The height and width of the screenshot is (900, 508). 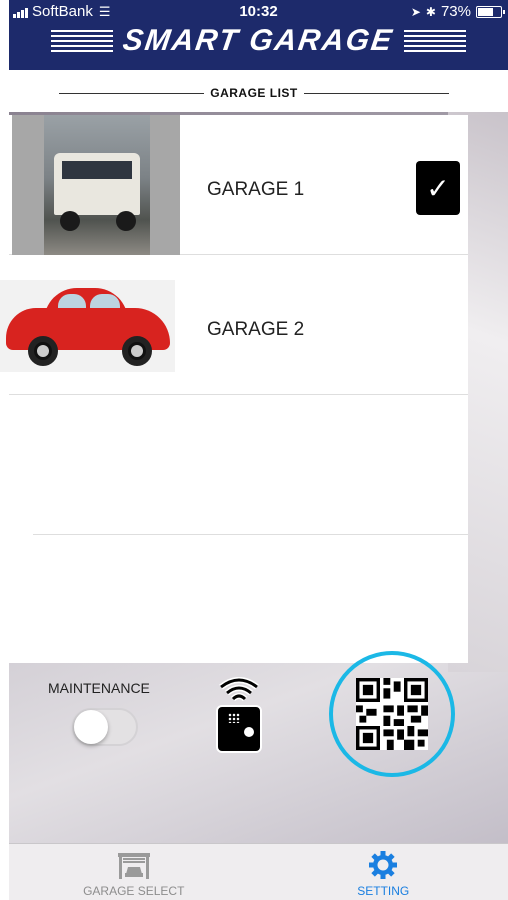 I want to click on toggle-knob, so click(x=91, y=727).